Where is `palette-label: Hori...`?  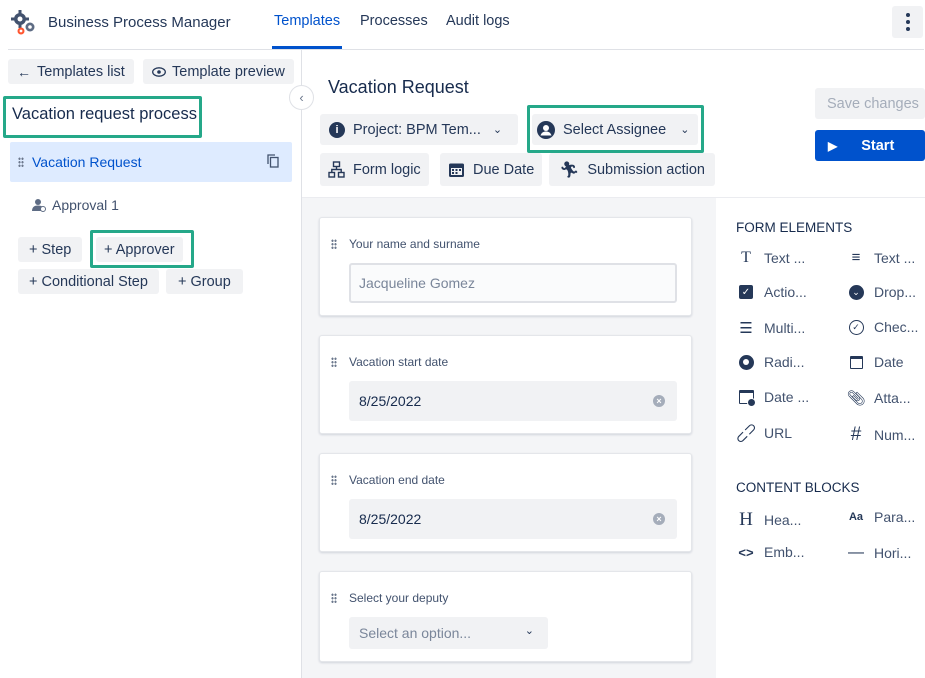 palette-label: Hori... is located at coordinates (893, 553).